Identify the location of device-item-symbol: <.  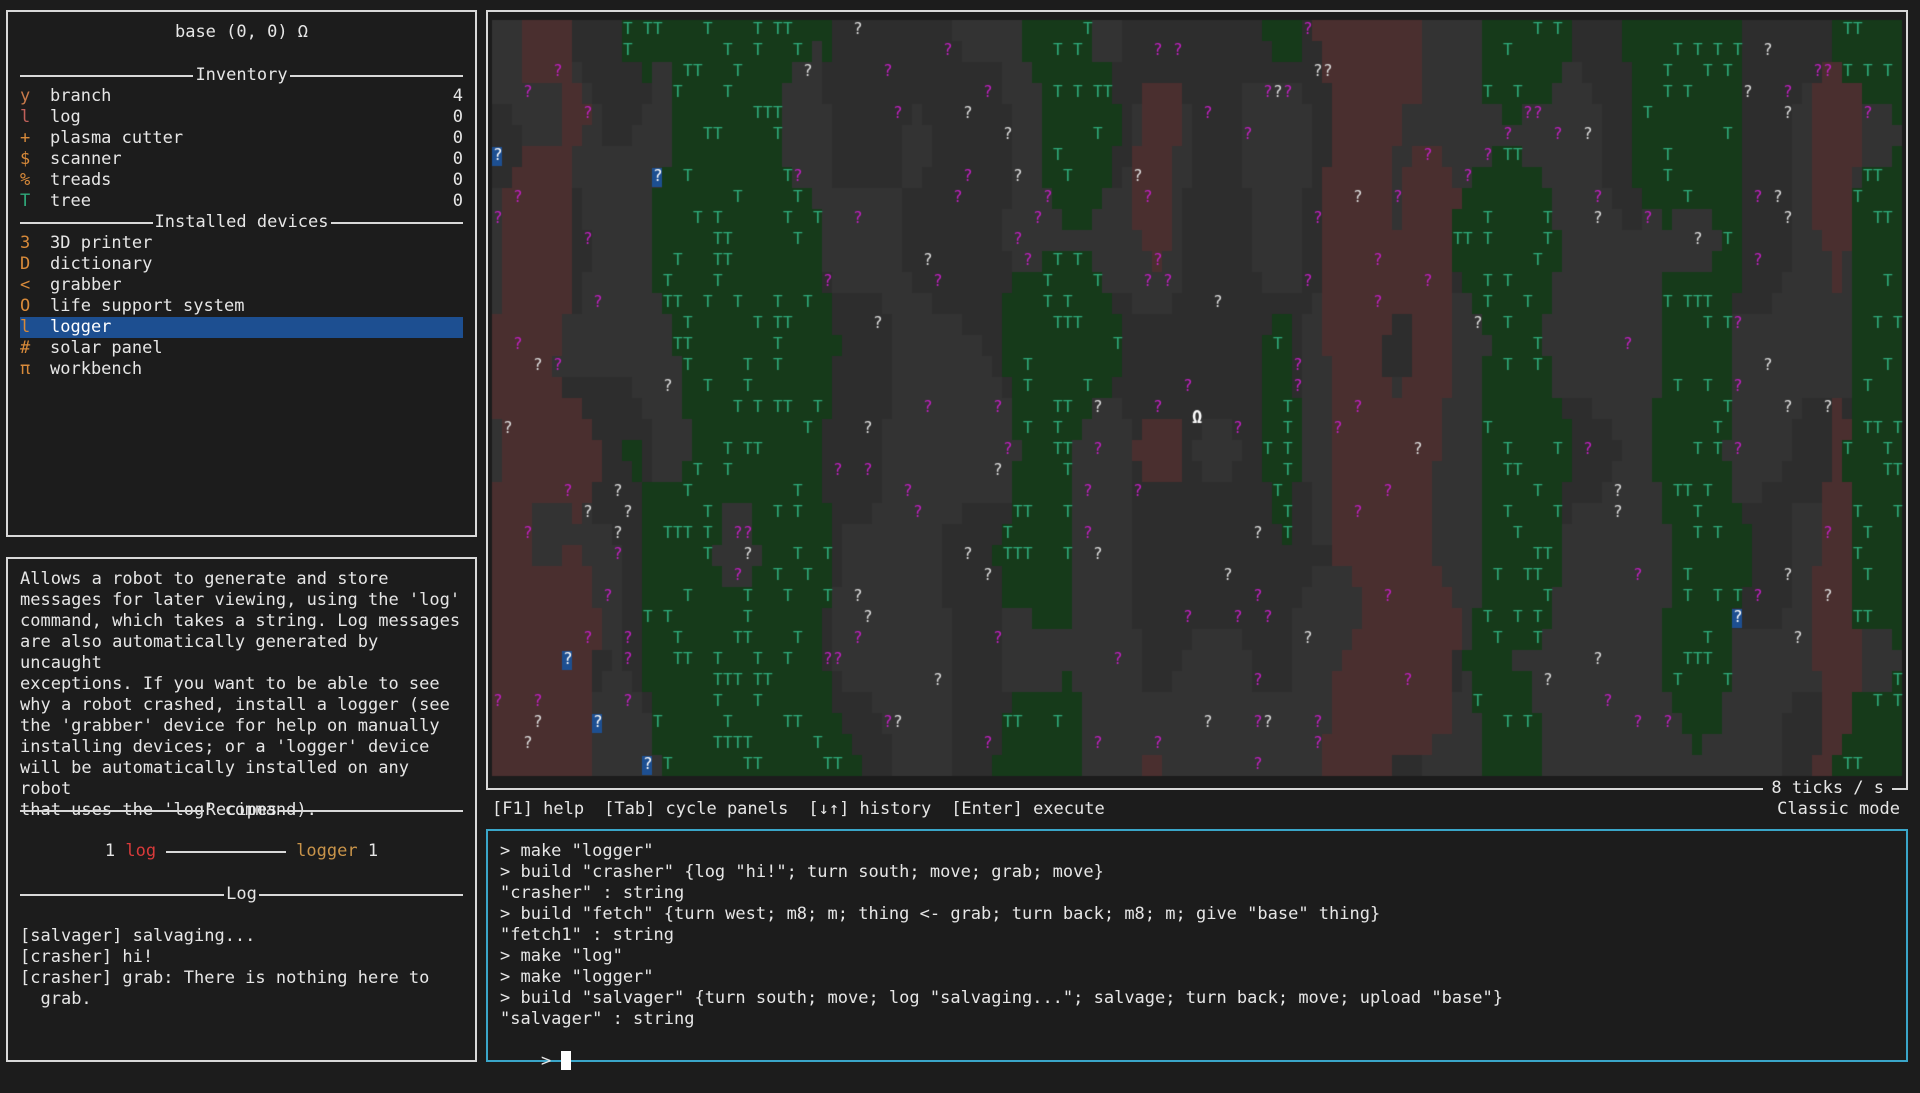
(25, 285).